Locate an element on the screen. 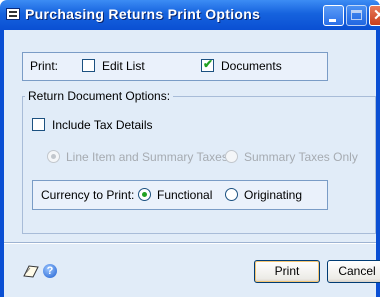 The image size is (380, 297). footer-divider is located at coordinates (190, 243).